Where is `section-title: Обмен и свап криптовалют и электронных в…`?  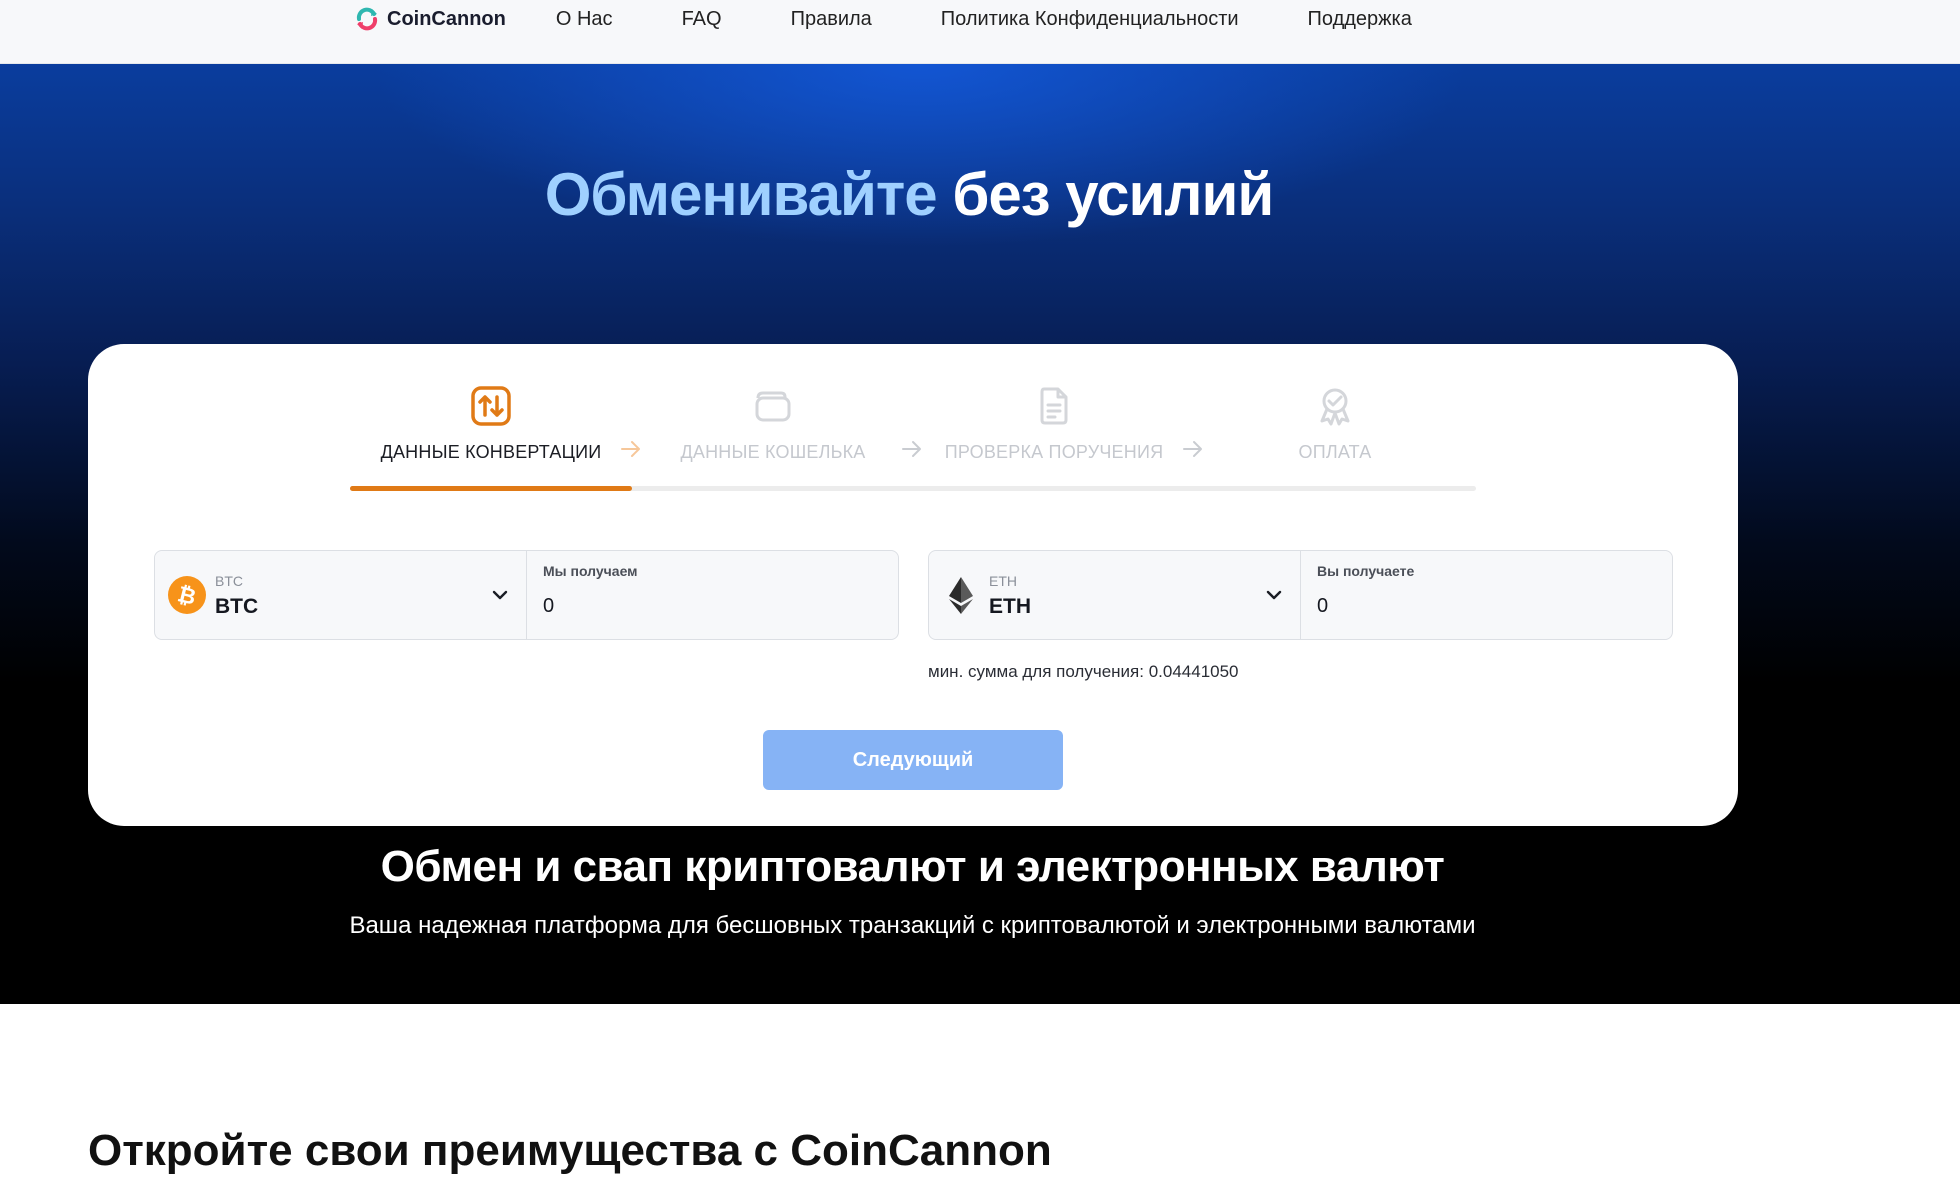
section-title: Обмен и свап криптовалют и электронных в… is located at coordinates (912, 866).